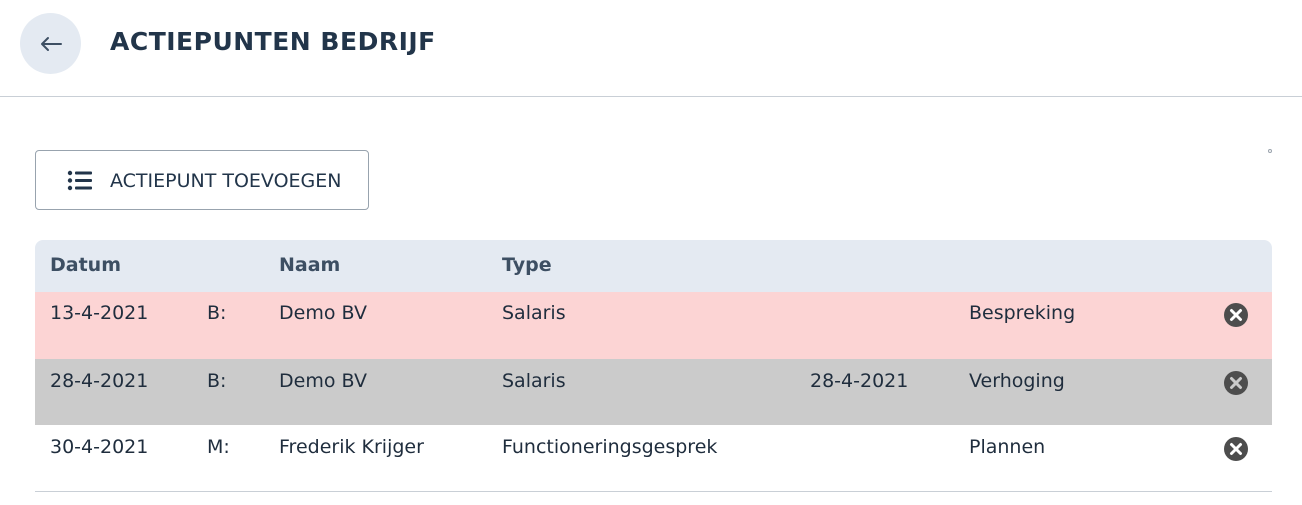  I want to click on row-naam: Frederik Krijger, so click(351, 447).